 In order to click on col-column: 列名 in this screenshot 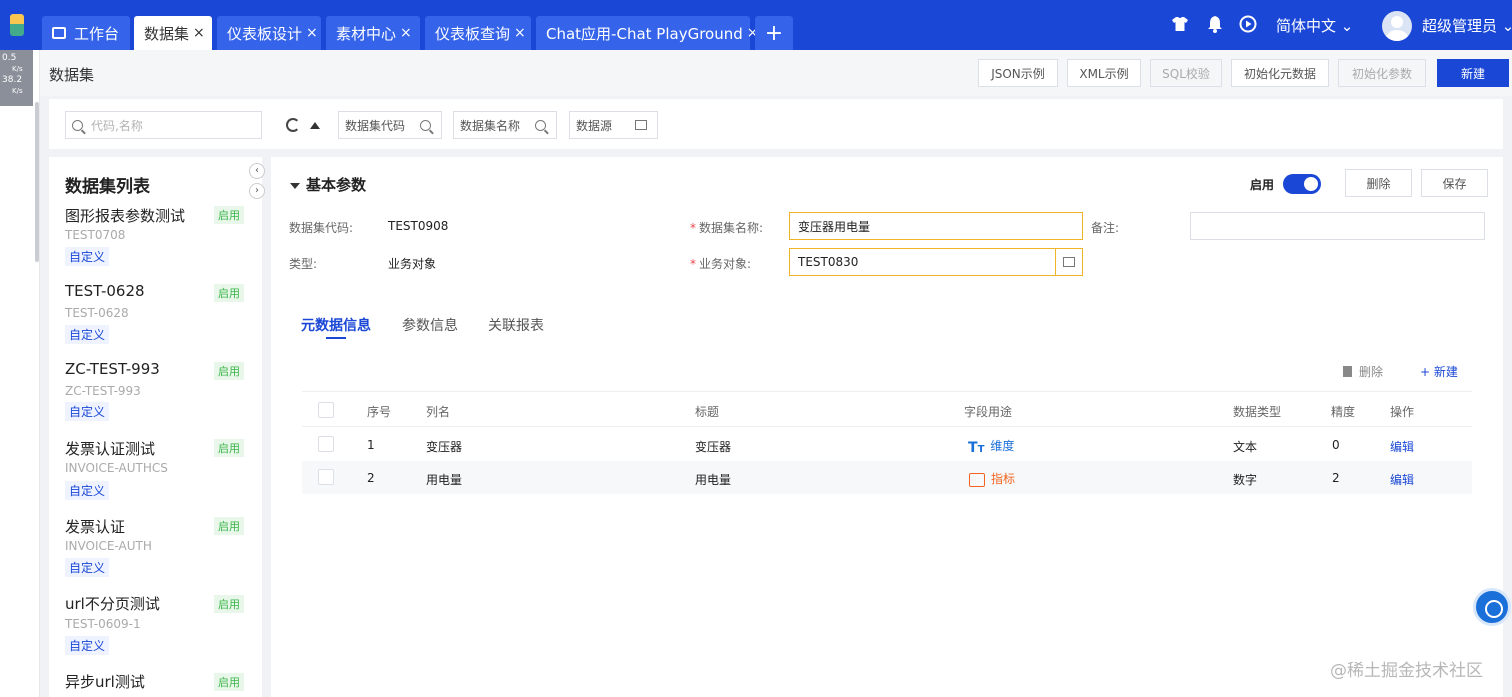, I will do `click(438, 412)`.